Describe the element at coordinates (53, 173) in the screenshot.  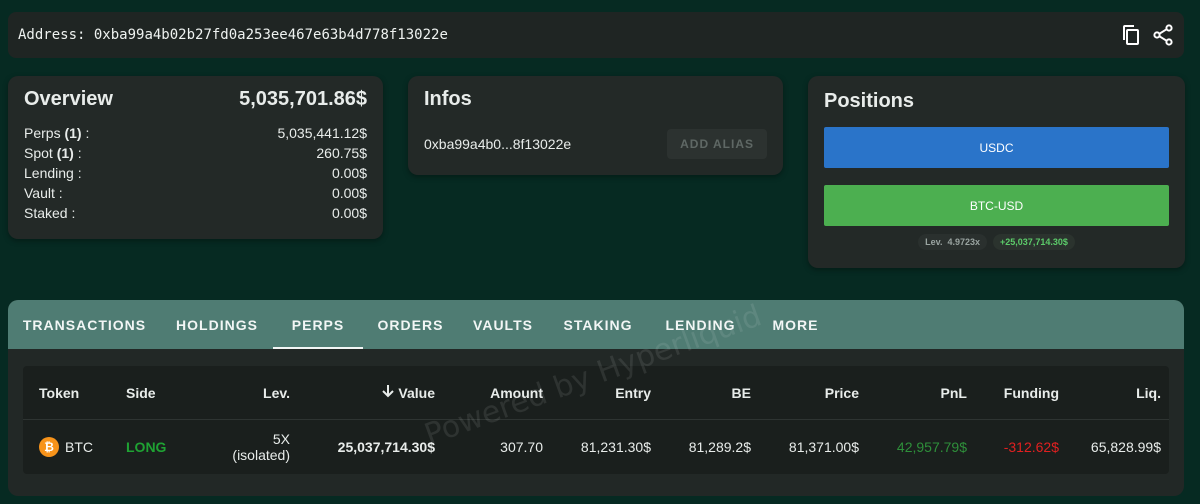
I see `overview-row-label: Lending :` at that location.